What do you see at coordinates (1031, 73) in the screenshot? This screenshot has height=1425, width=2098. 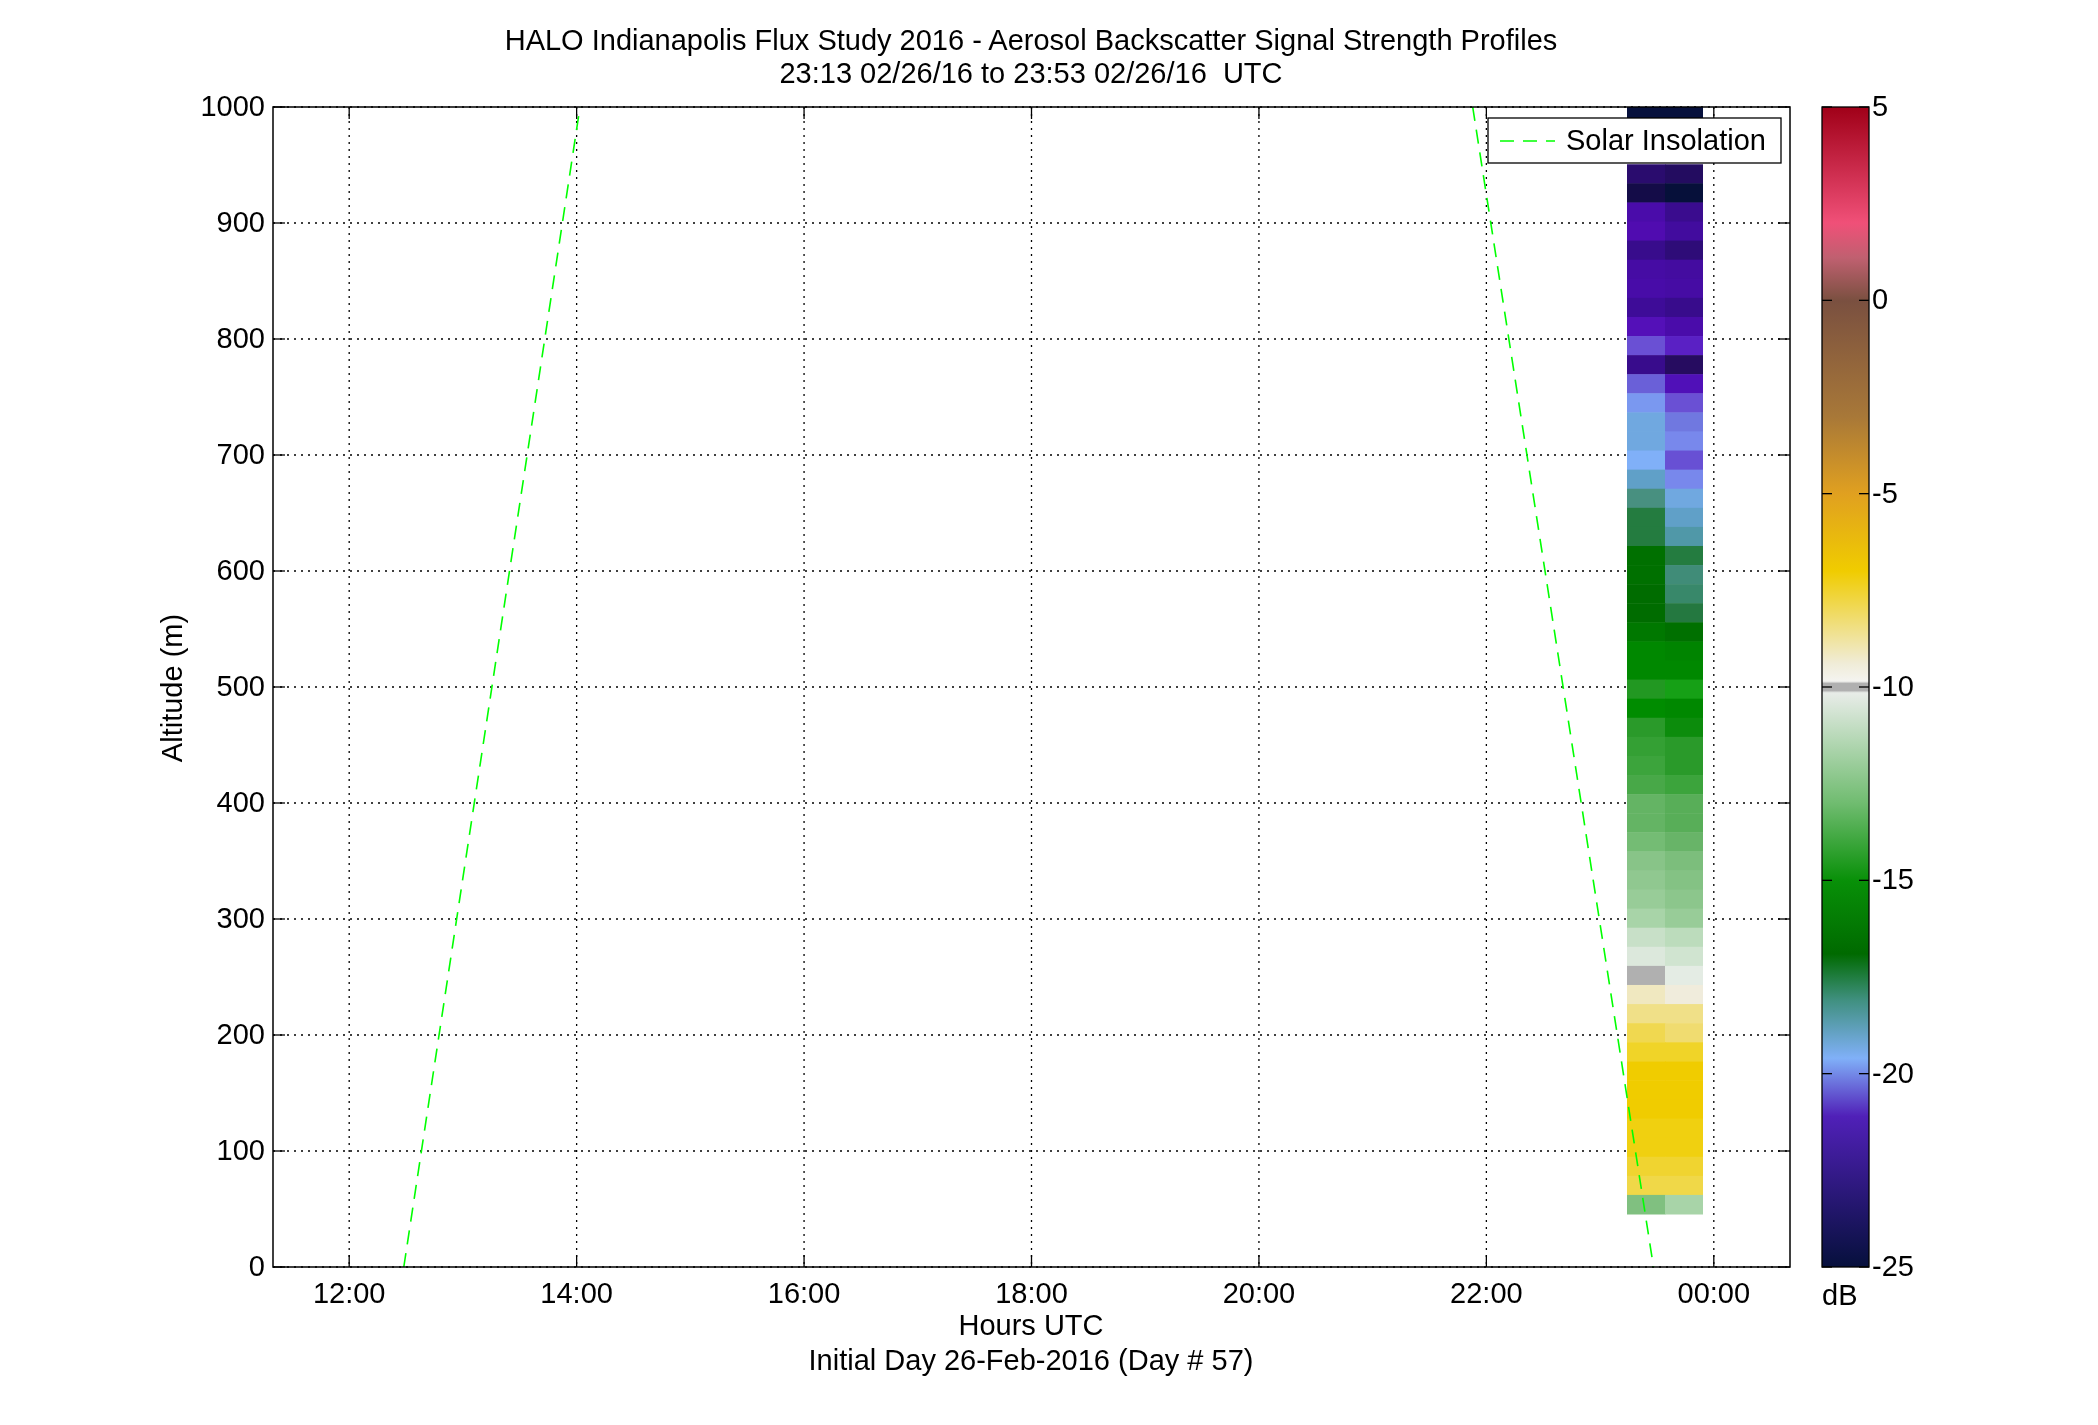 I see `chart-subtitle: 23:13 02/26/16 to 23:53 02/26/16 UTC` at bounding box center [1031, 73].